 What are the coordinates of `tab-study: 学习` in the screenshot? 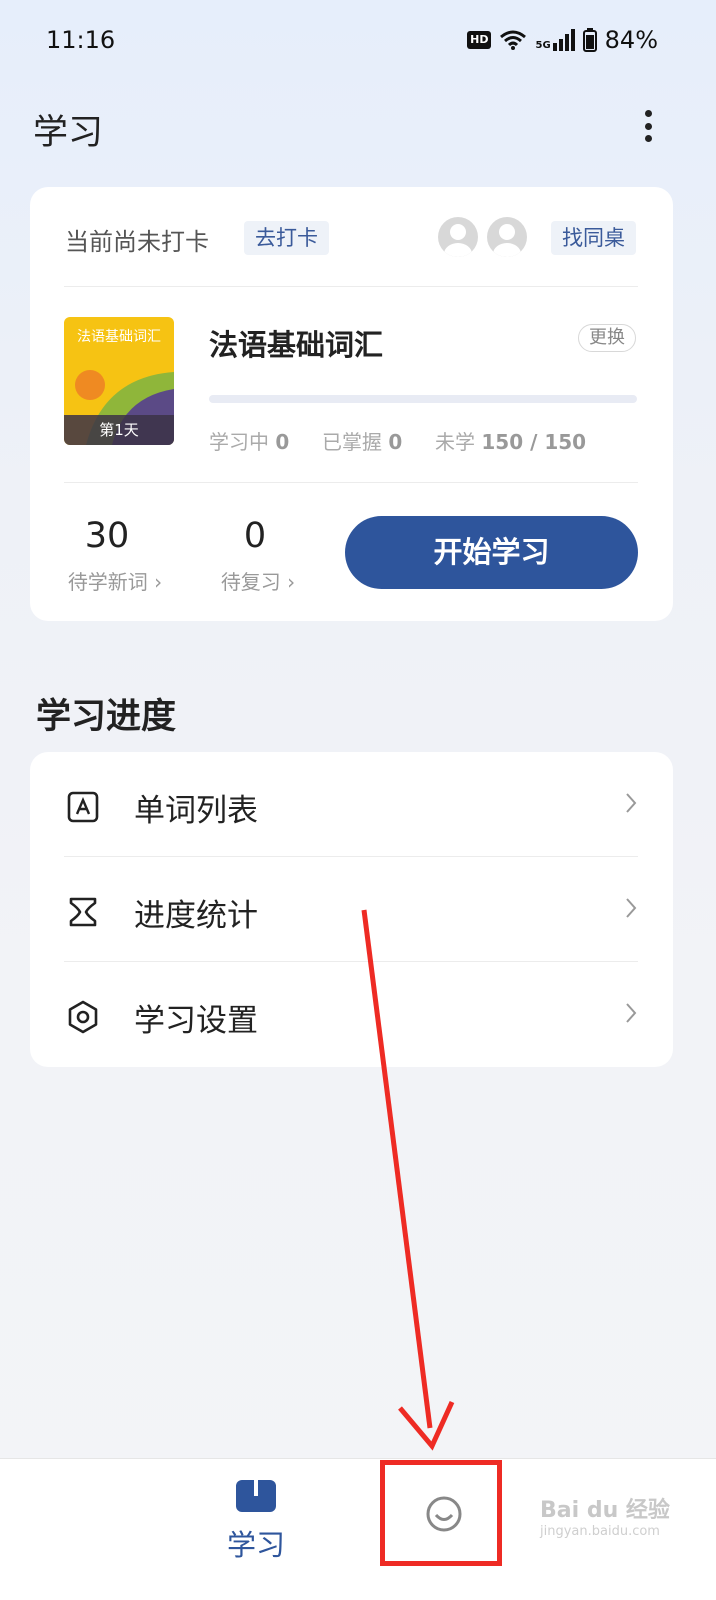 It's located at (256, 1521).